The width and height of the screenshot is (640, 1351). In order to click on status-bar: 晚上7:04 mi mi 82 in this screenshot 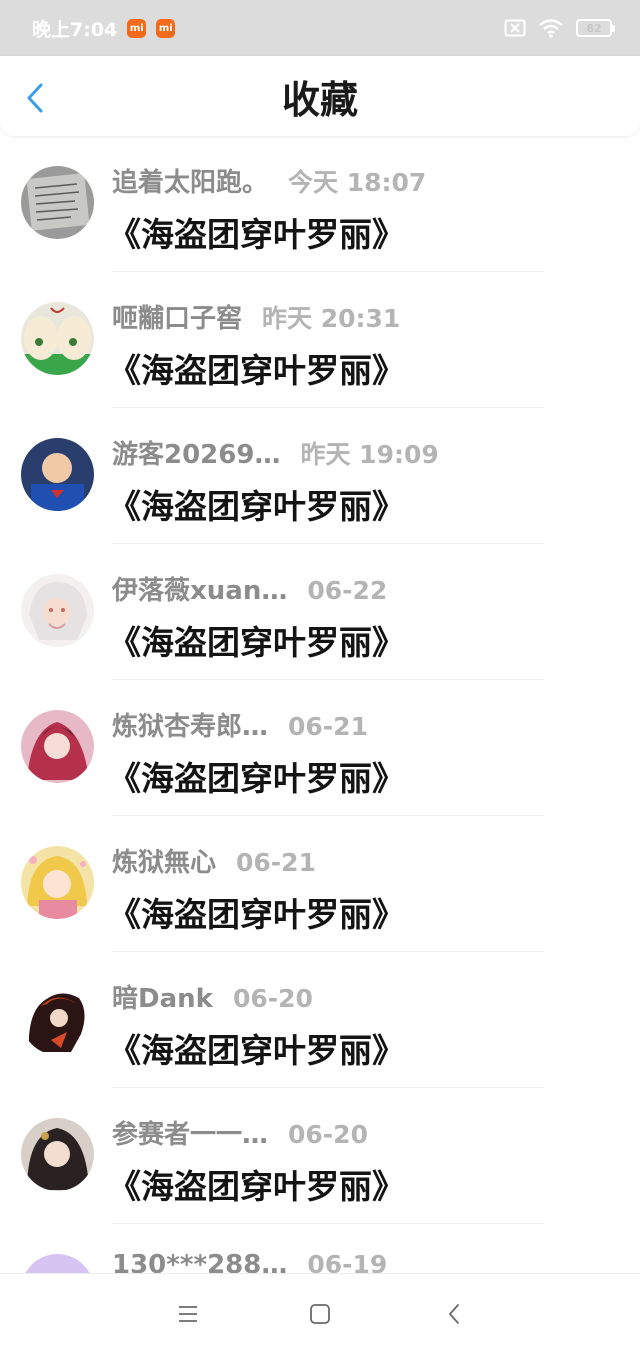, I will do `click(320, 28)`.